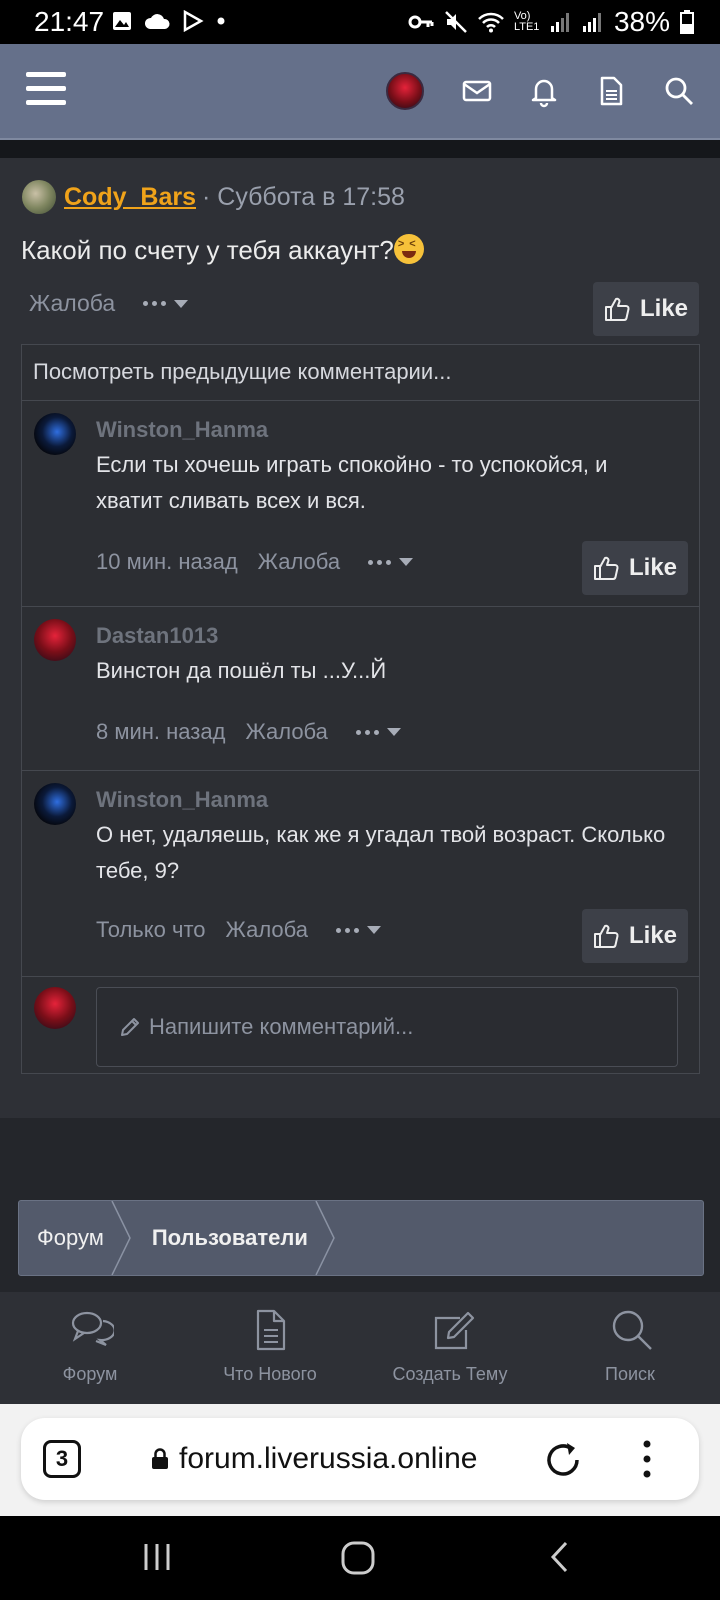 The image size is (720, 1600). I want to click on signal-icon, so click(559, 22).